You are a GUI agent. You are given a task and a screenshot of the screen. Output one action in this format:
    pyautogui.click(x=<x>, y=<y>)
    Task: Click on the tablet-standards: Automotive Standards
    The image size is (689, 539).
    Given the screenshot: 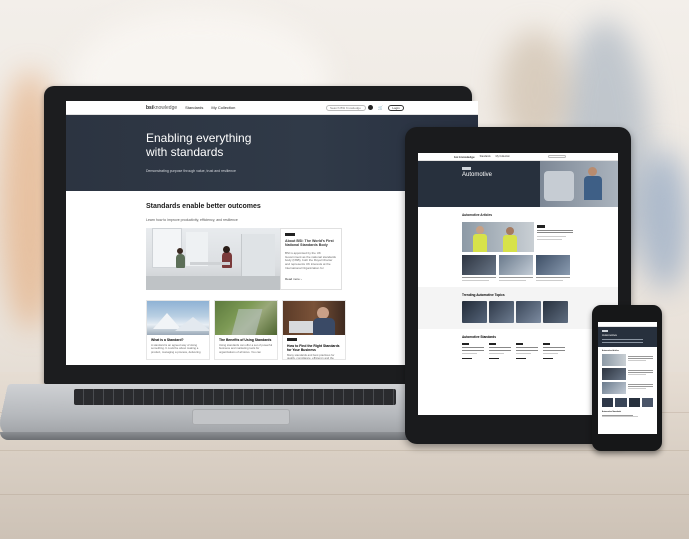 What is the action you would take?
    pyautogui.click(x=518, y=344)
    